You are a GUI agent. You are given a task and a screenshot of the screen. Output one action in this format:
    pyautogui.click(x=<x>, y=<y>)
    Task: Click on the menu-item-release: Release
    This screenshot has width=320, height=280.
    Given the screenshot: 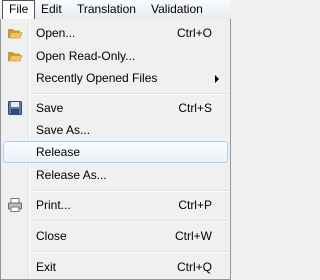 What is the action you would take?
    pyautogui.click(x=115, y=152)
    